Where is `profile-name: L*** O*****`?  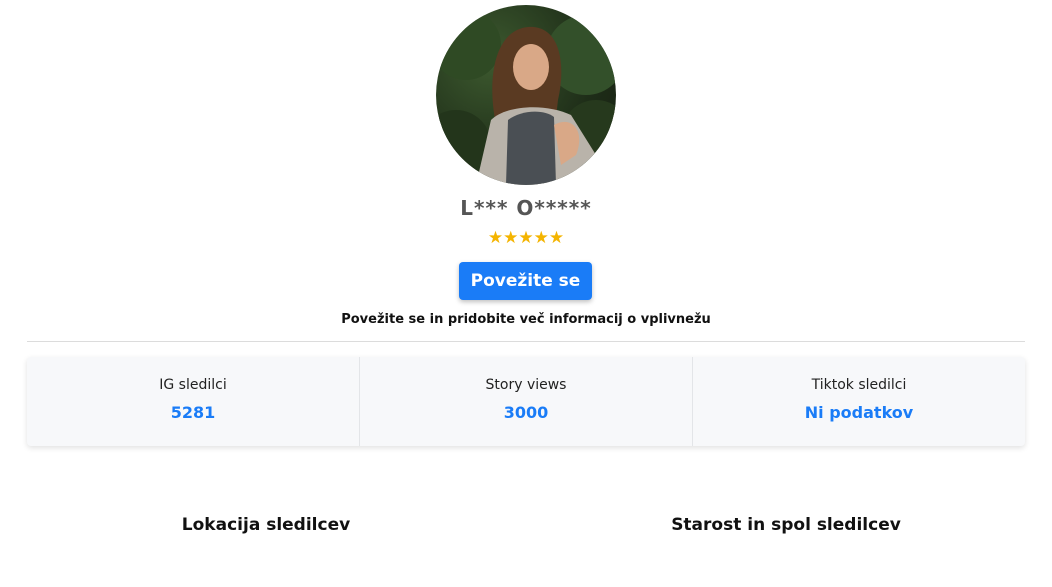 profile-name: L*** O***** is located at coordinates (526, 208).